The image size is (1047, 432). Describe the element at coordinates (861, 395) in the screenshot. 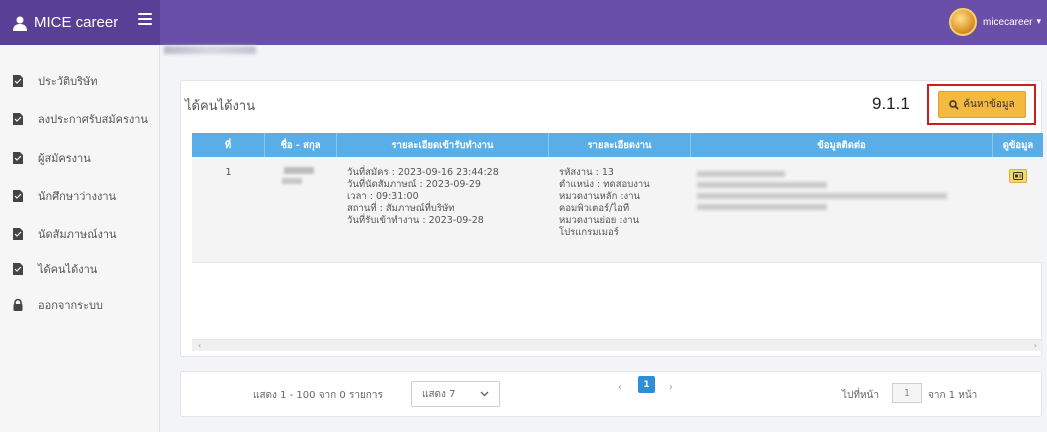

I see `goto-label: ไปที่หน้า` at that location.